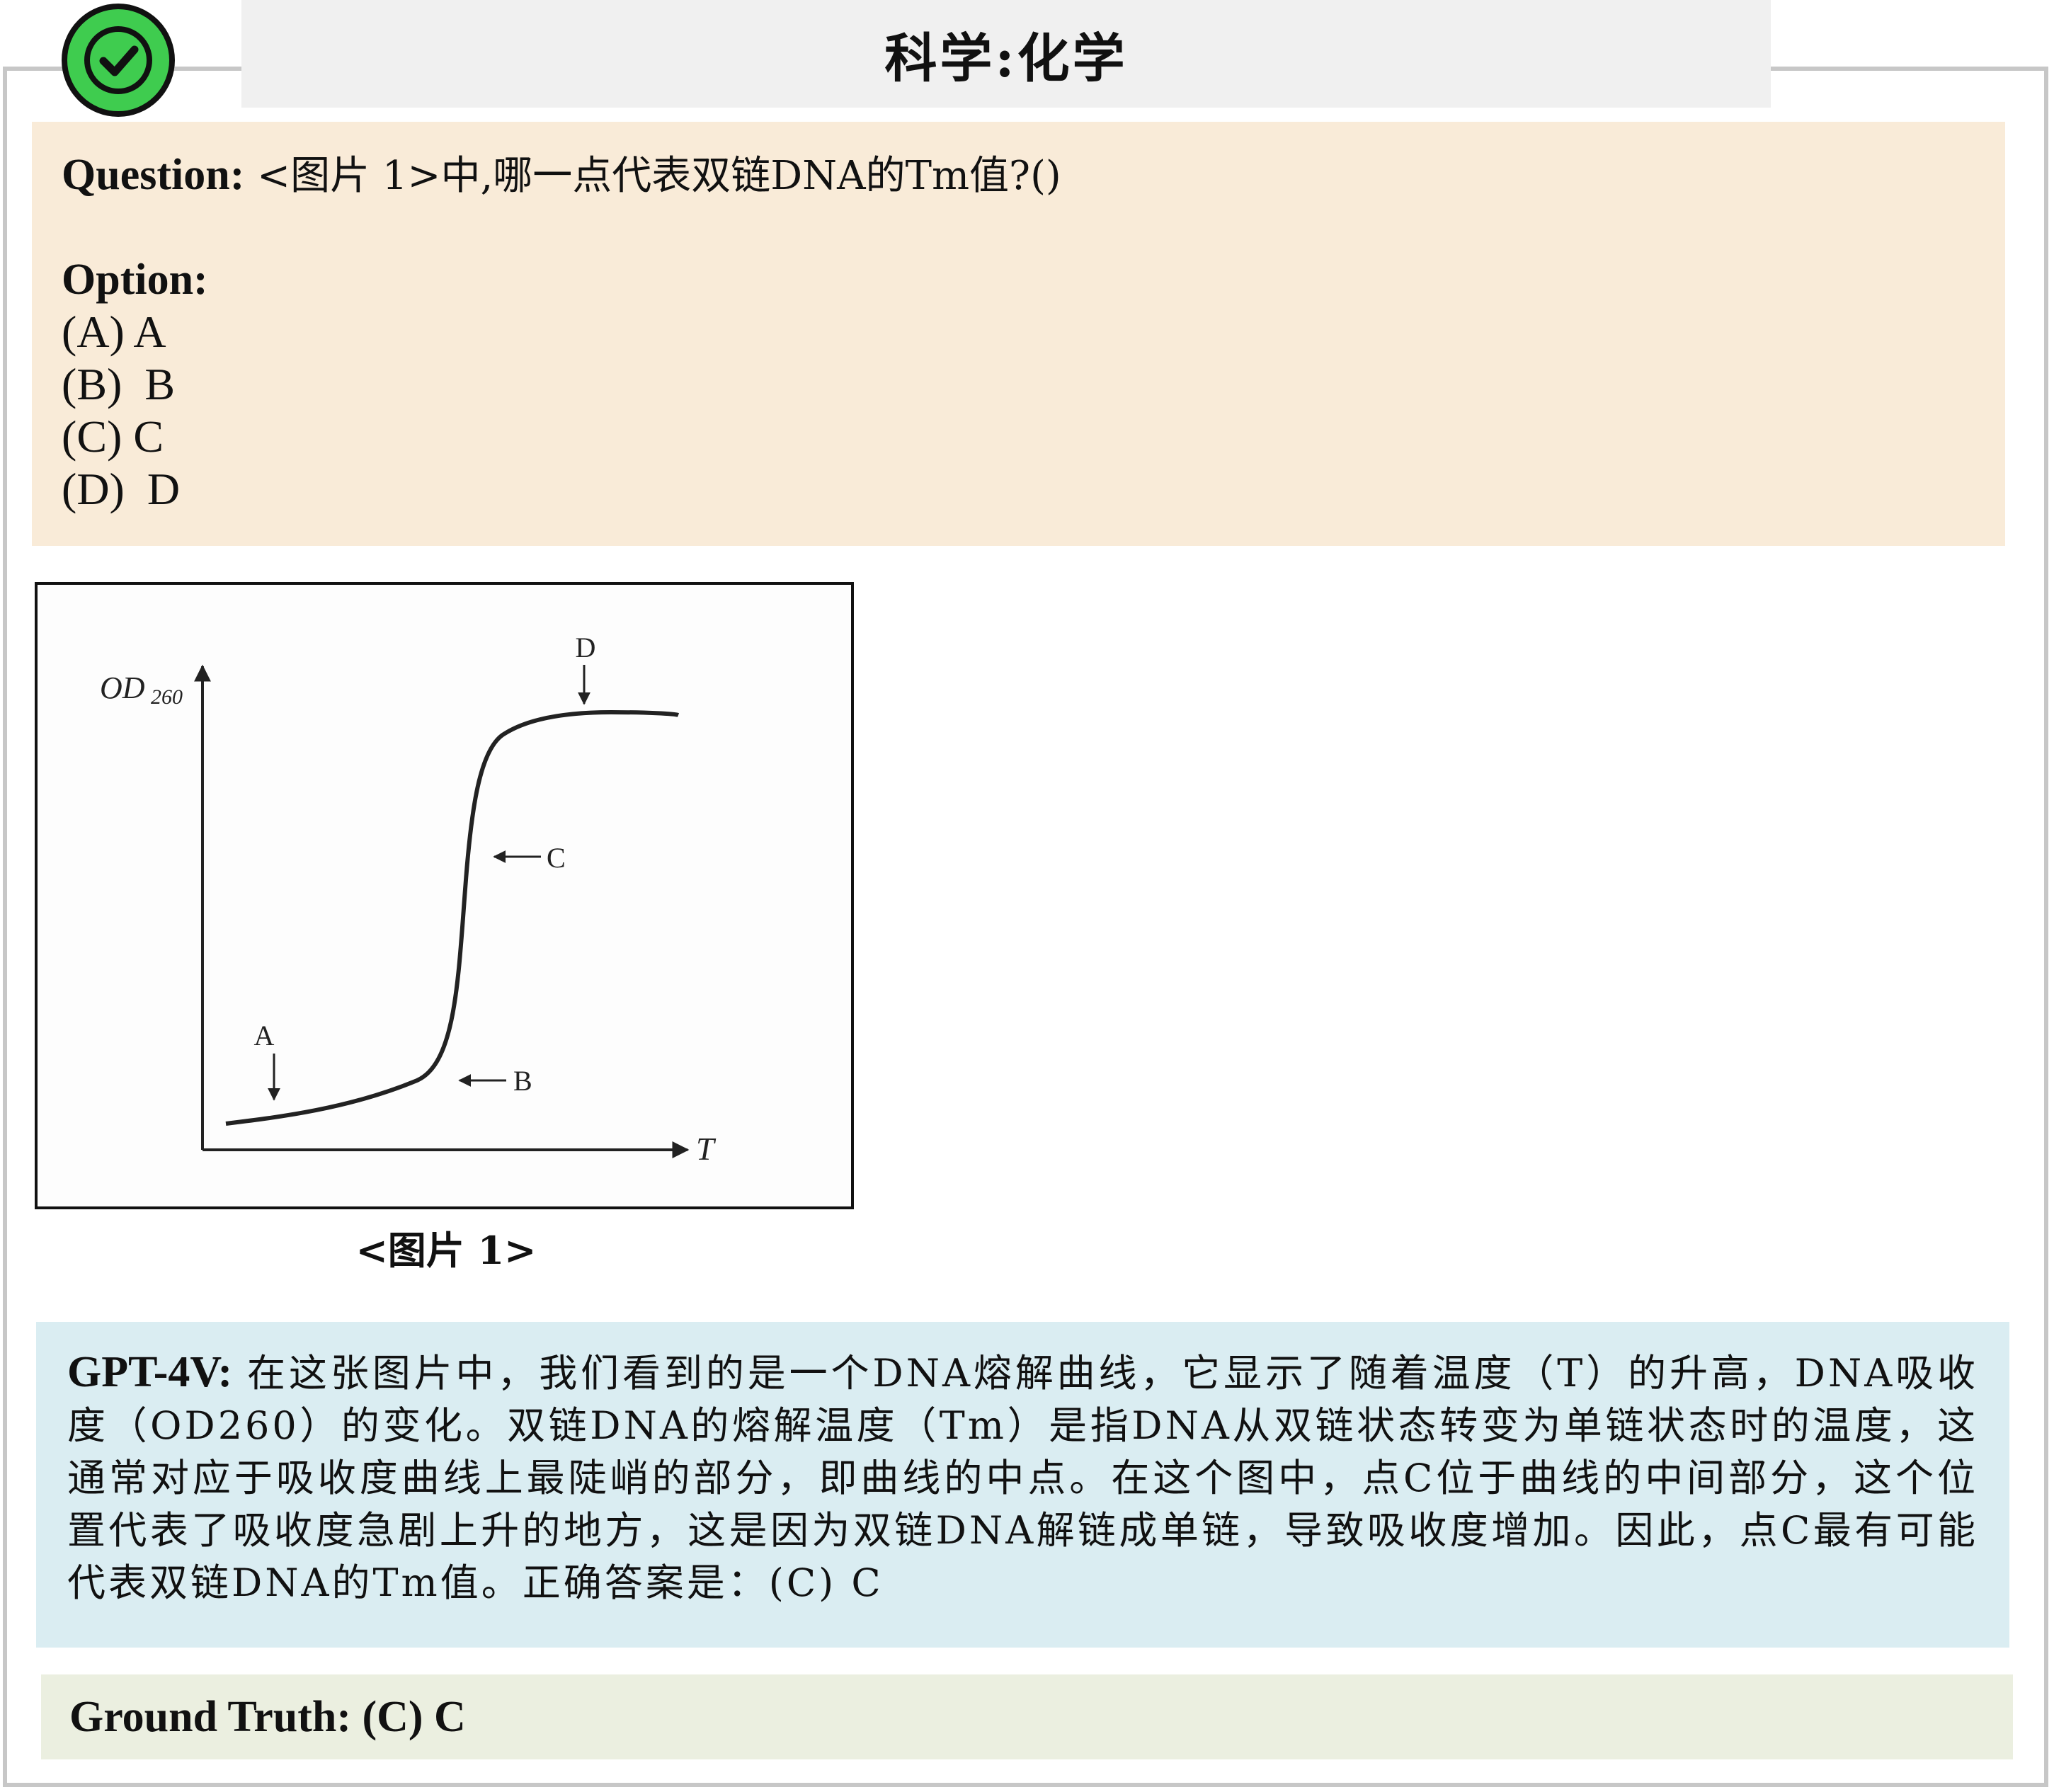 Image resolution: width=2054 pixels, height=1792 pixels. Describe the element at coordinates (264, 1035) in the screenshot. I see `point-label-a: A` at that location.